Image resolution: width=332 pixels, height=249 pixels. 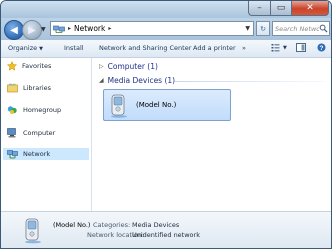 I want to click on maximize-button: ▭, so click(x=280, y=8).